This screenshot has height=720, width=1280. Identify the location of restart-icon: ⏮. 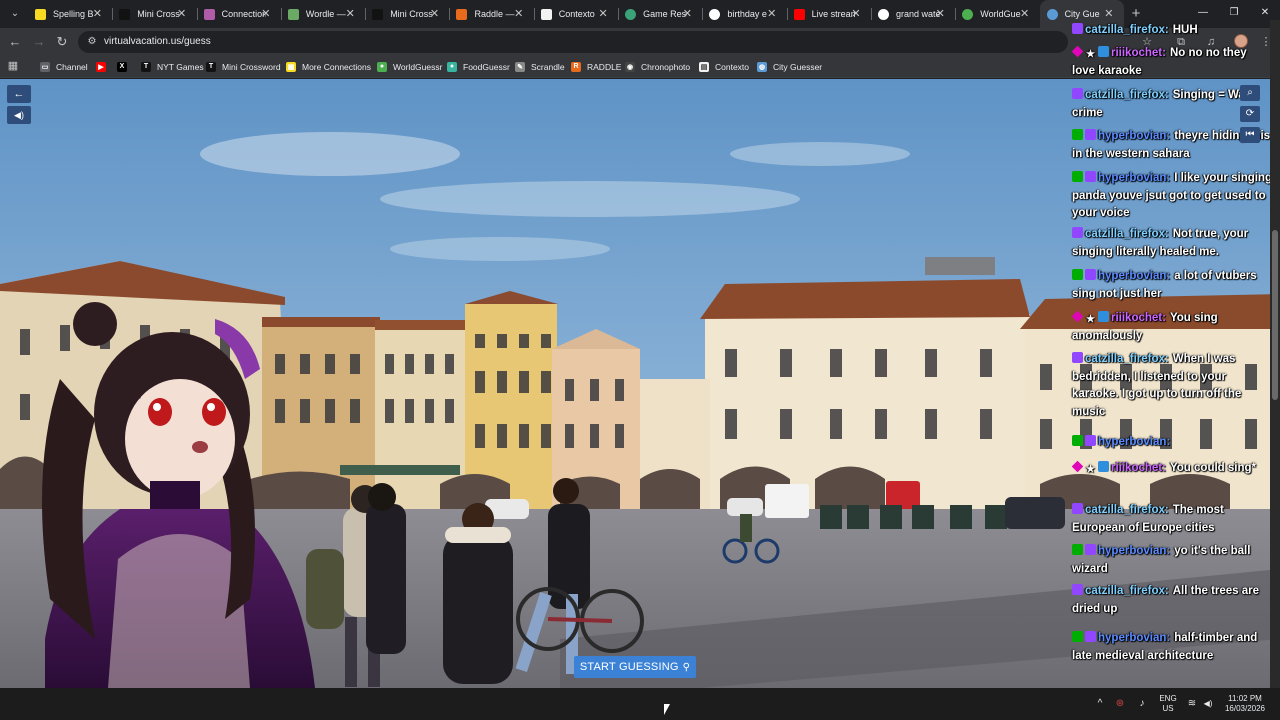
(1250, 135).